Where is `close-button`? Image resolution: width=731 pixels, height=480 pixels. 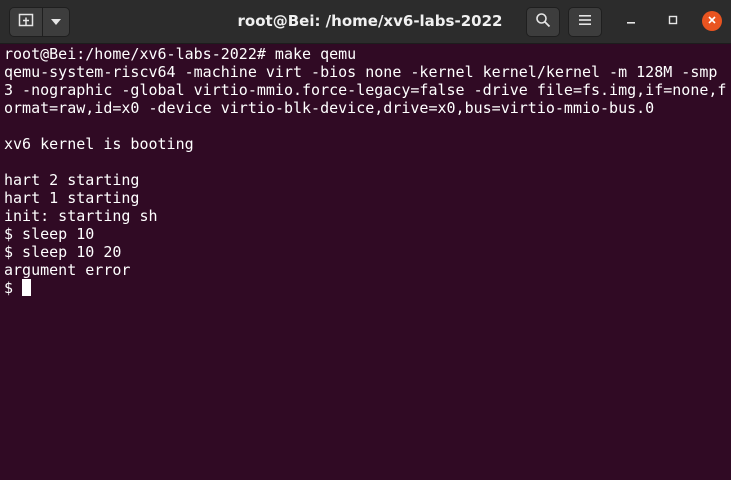
close-button is located at coordinates (712, 21).